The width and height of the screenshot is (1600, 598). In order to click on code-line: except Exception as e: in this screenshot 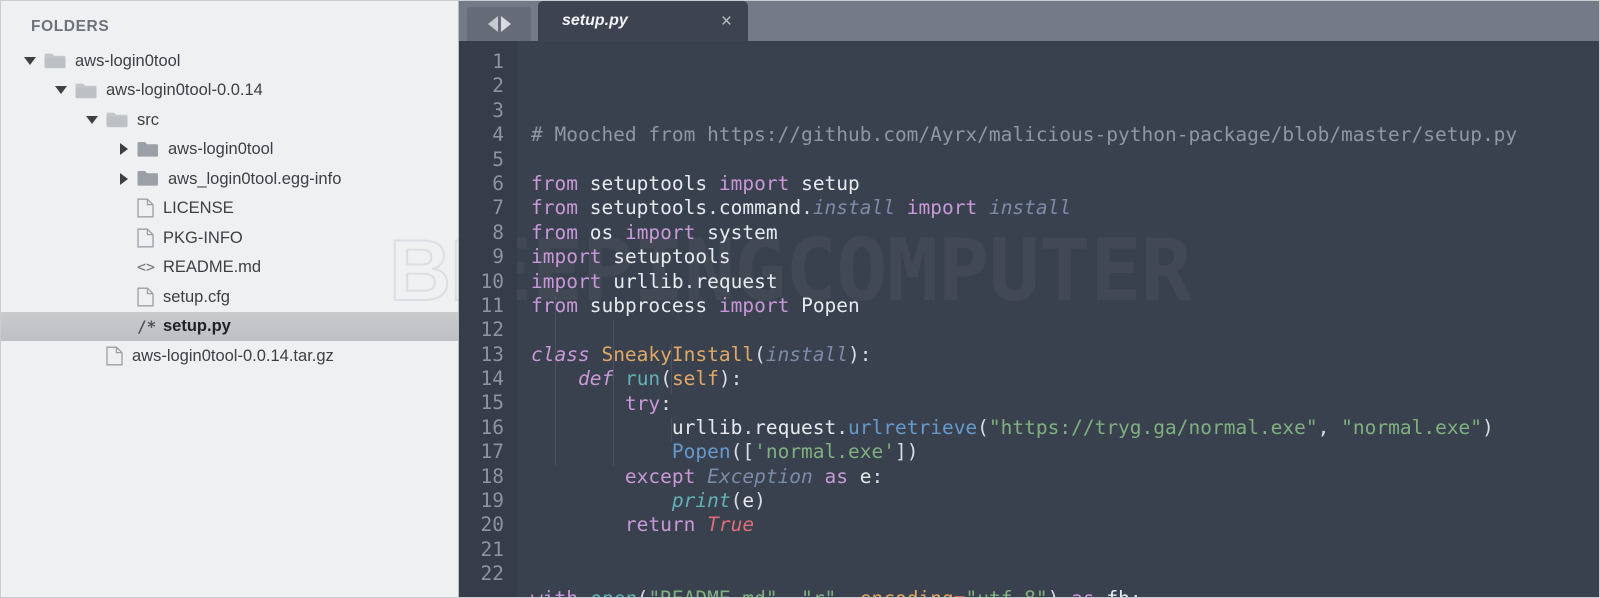, I will do `click(754, 476)`.